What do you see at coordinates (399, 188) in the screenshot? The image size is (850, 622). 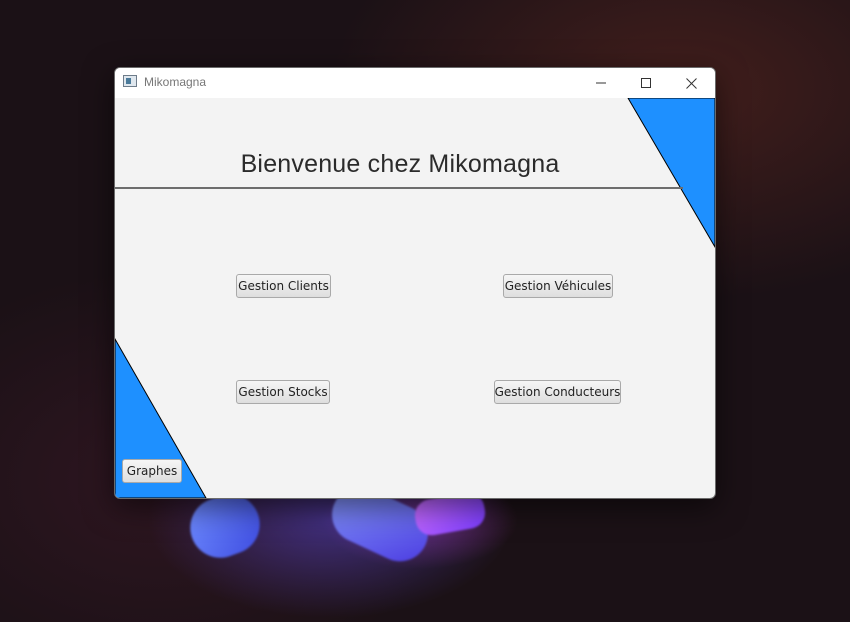 I see `heading-divider` at bounding box center [399, 188].